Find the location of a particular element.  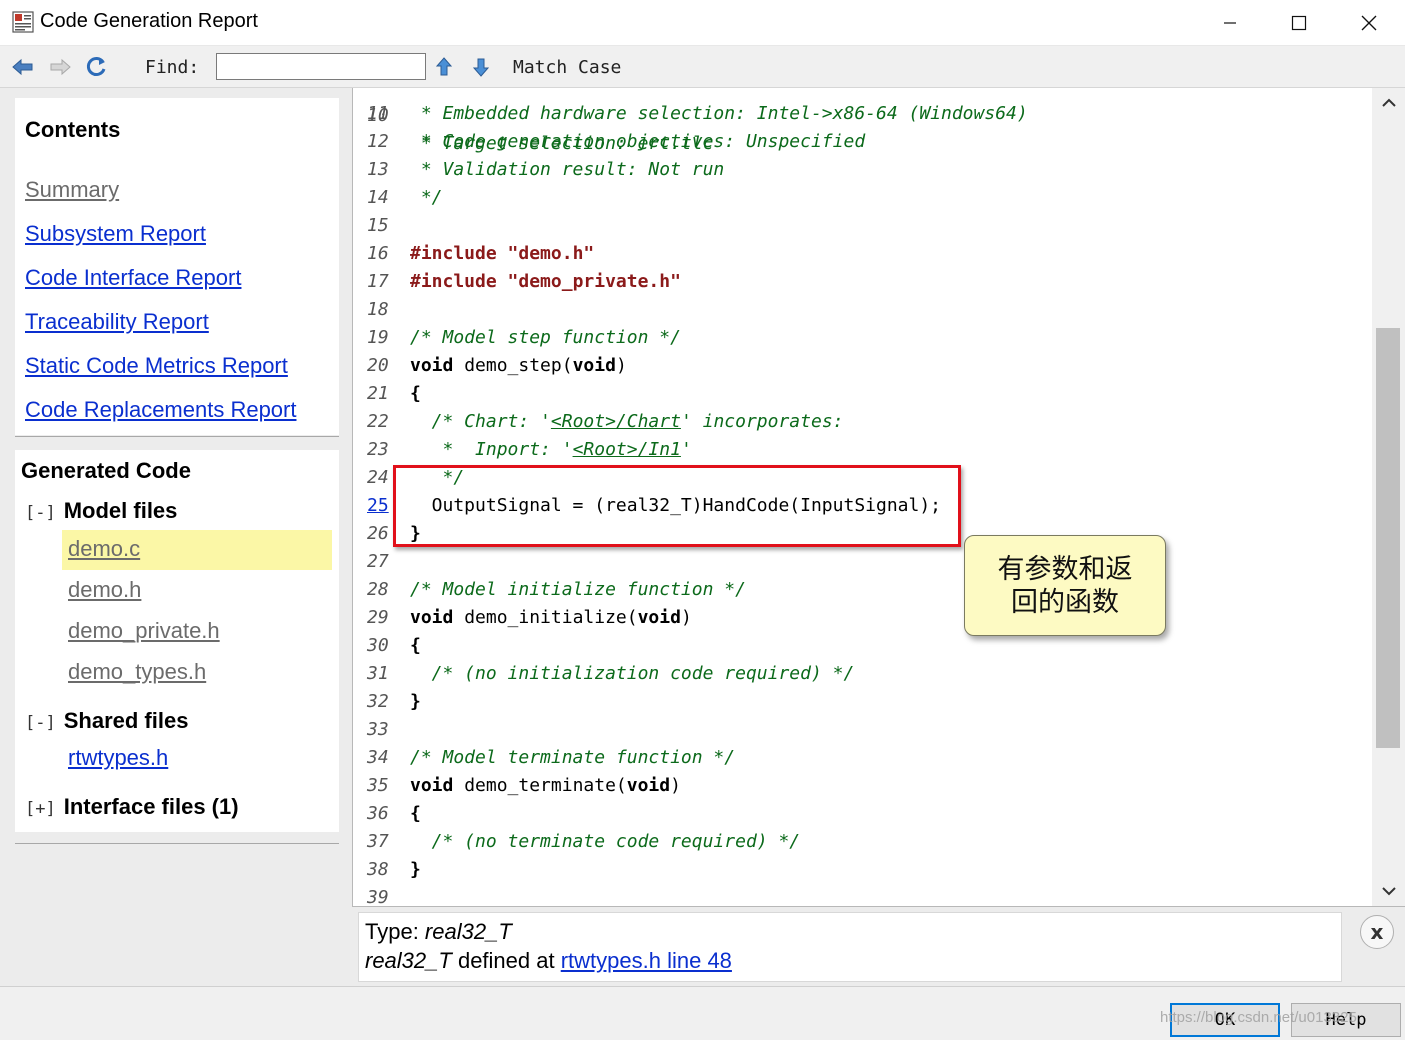

code-scrollbar is located at coordinates (1388, 497).